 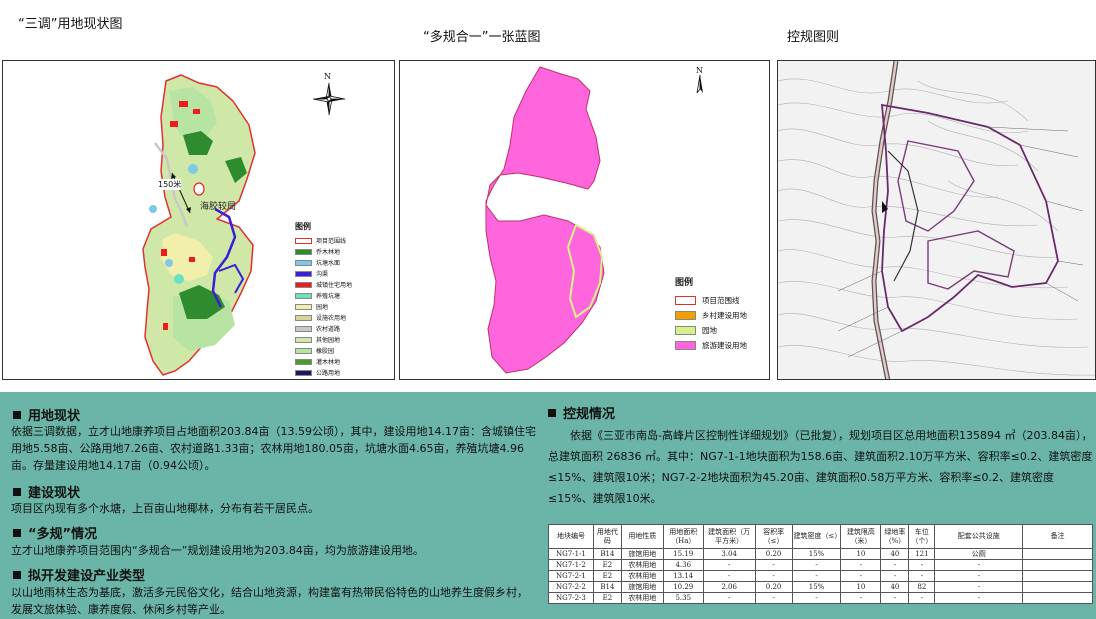 I want to click on legend-items: 项目范围线 乡村建设用地 园地 旅游建设用地, so click(x=711, y=323).